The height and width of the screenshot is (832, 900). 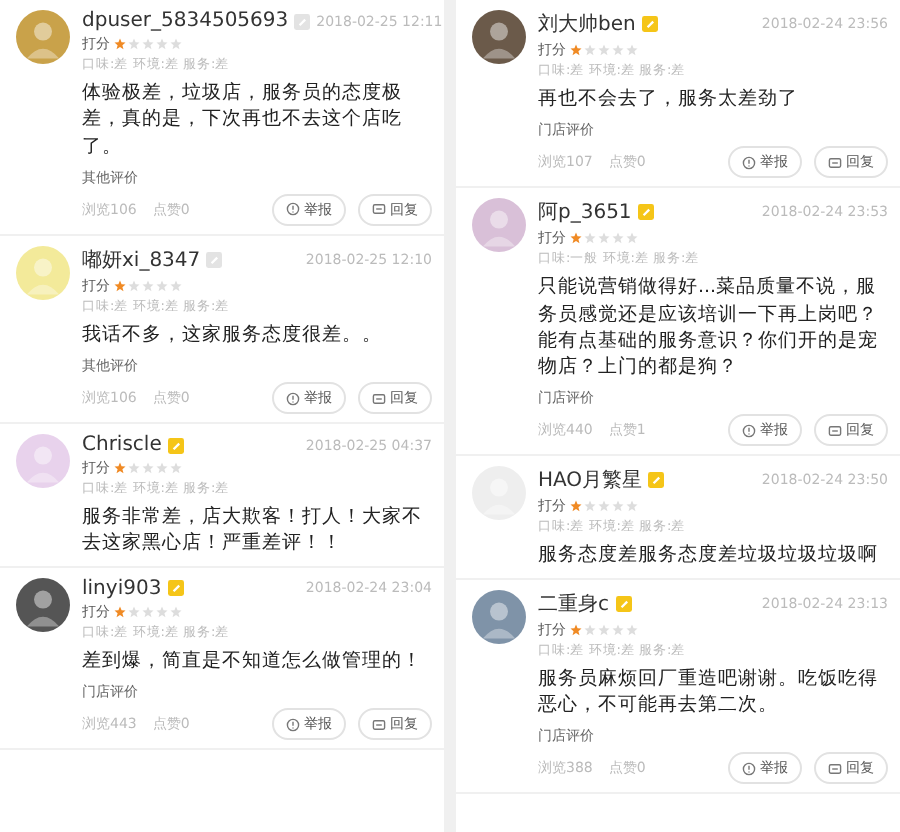 I want to click on user-name: 刘大帅ben, so click(x=587, y=24).